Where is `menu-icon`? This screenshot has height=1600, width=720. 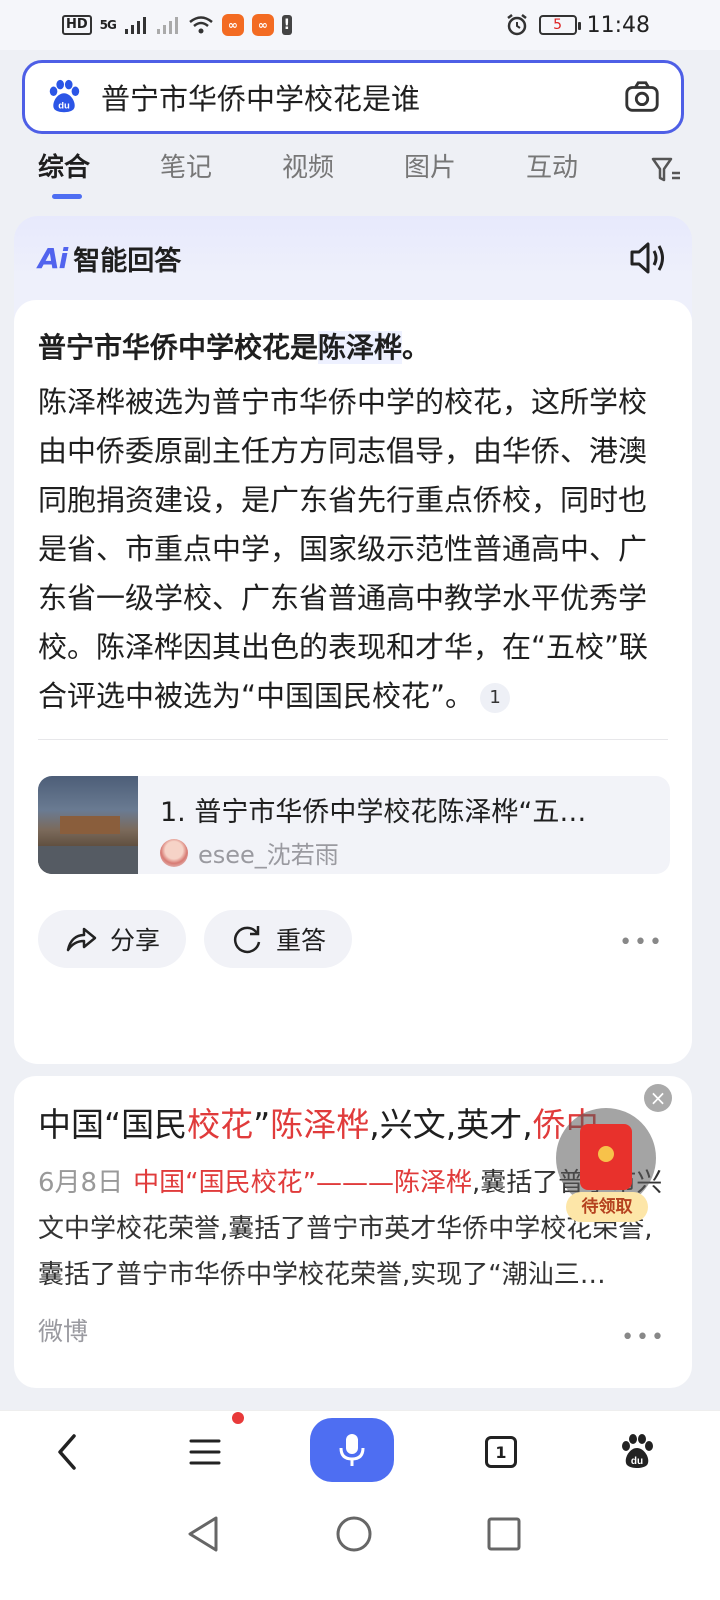
menu-icon is located at coordinates (205, 1452).